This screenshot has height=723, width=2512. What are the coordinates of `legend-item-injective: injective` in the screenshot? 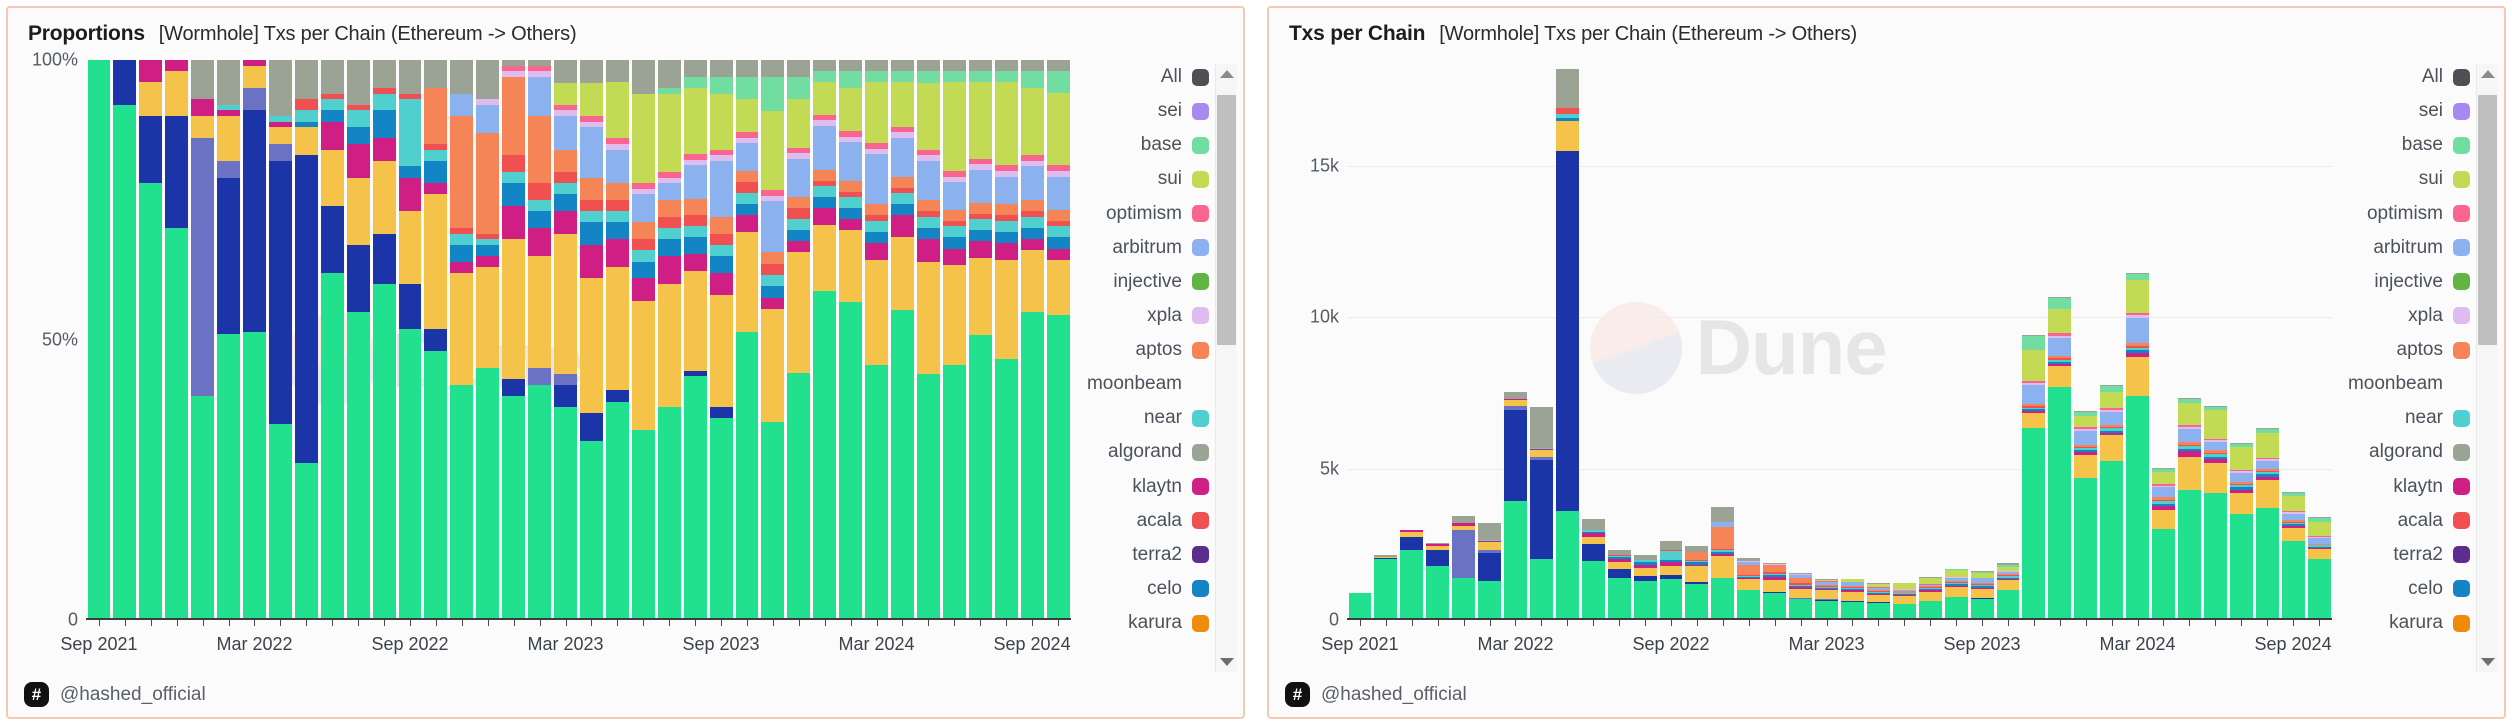 It's located at (2422, 282).